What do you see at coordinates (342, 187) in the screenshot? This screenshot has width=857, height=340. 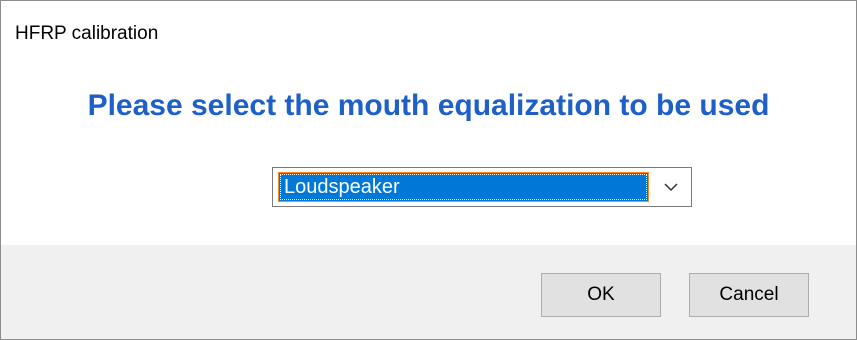 I see `selected-option-label: Loudspeaker` at bounding box center [342, 187].